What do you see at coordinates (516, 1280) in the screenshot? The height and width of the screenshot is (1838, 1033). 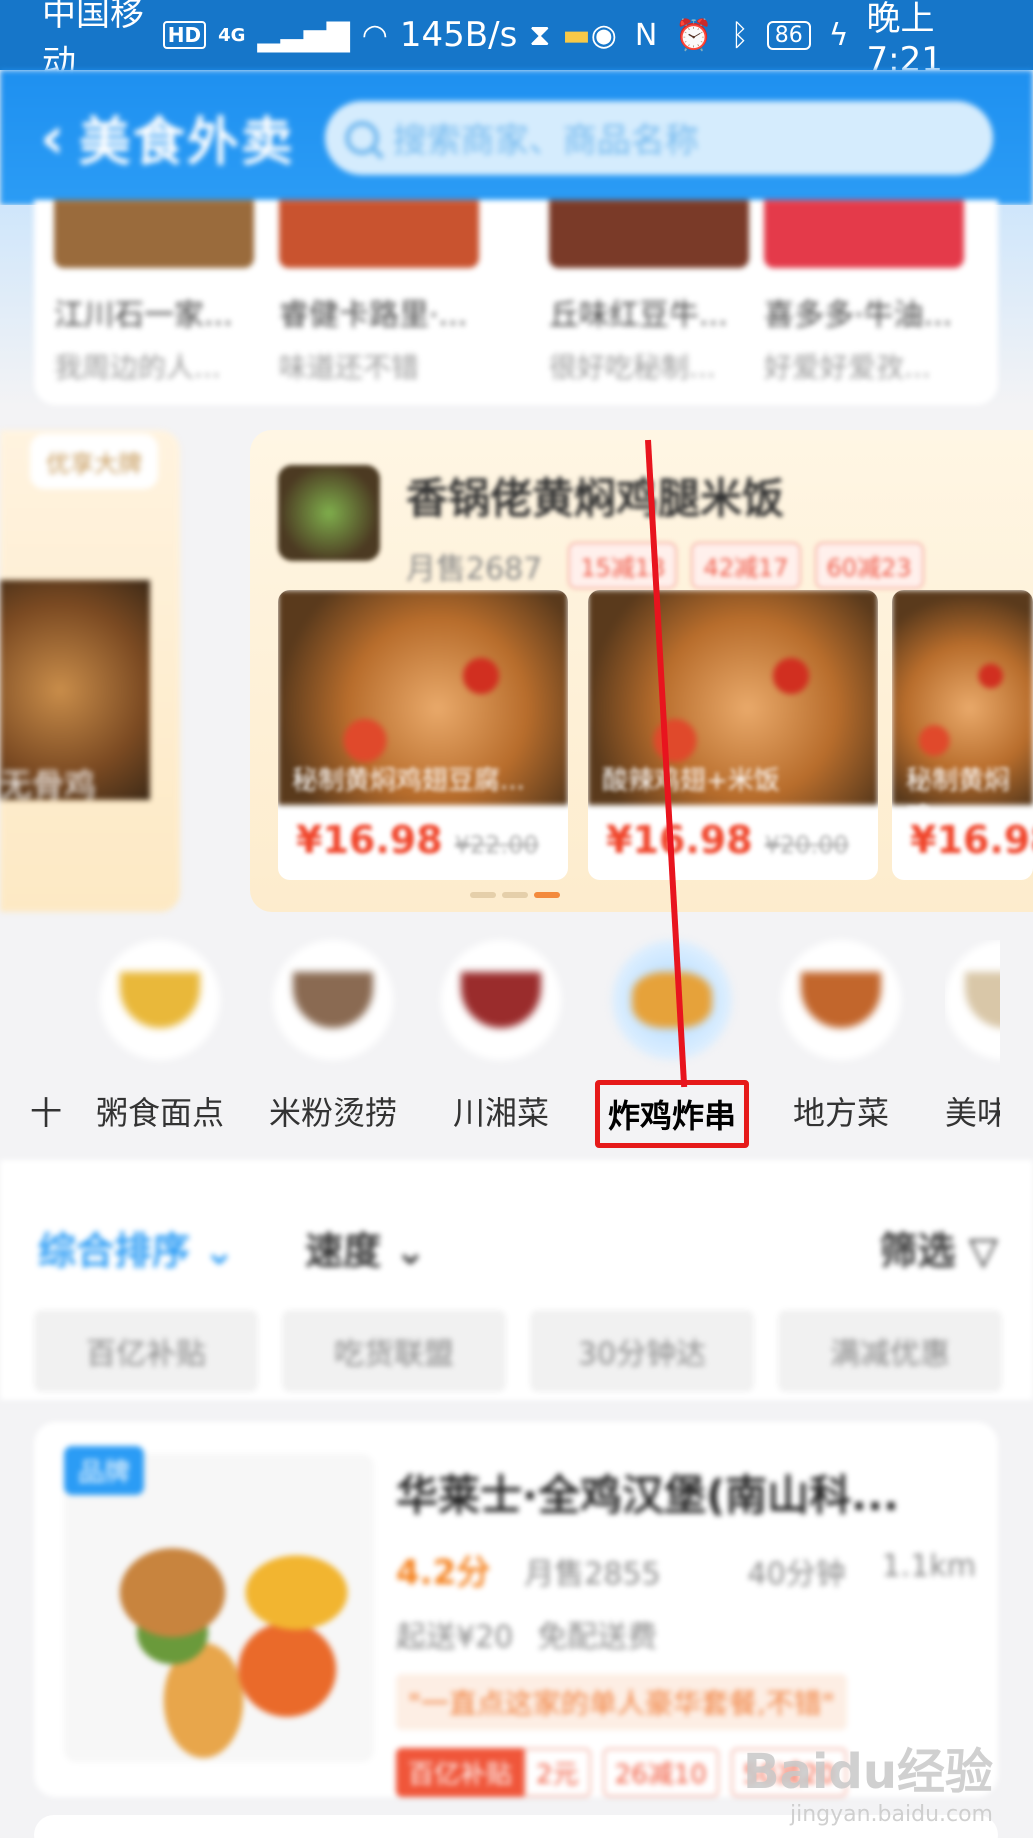 I see `sort-filter-bar: 综合排序 ⌄ 速度 ⌄ 筛选 ▽ 百亿补贴 吃货联盟 30分钟达 满减优惠` at bounding box center [516, 1280].